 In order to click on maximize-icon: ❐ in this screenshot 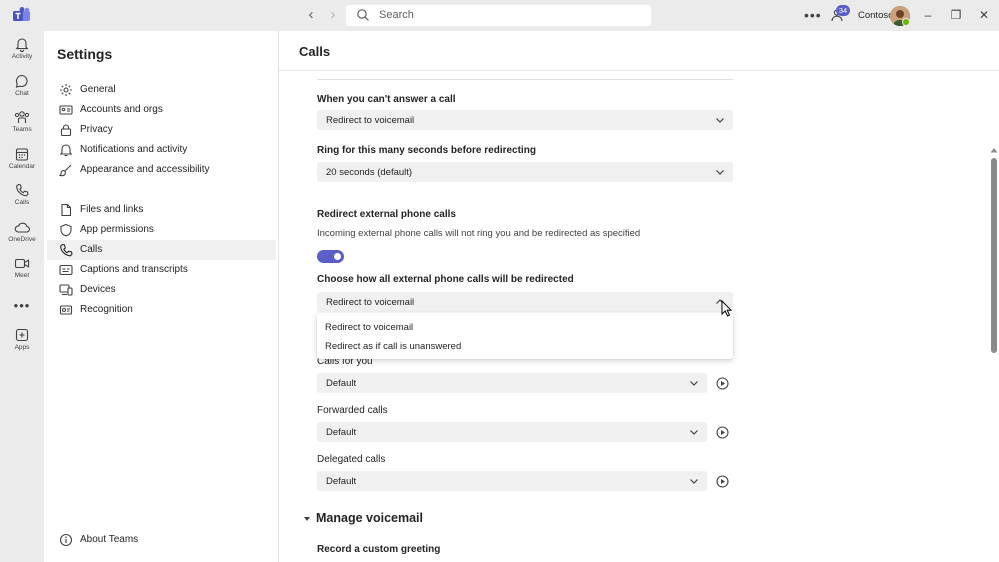, I will do `click(956, 15)`.